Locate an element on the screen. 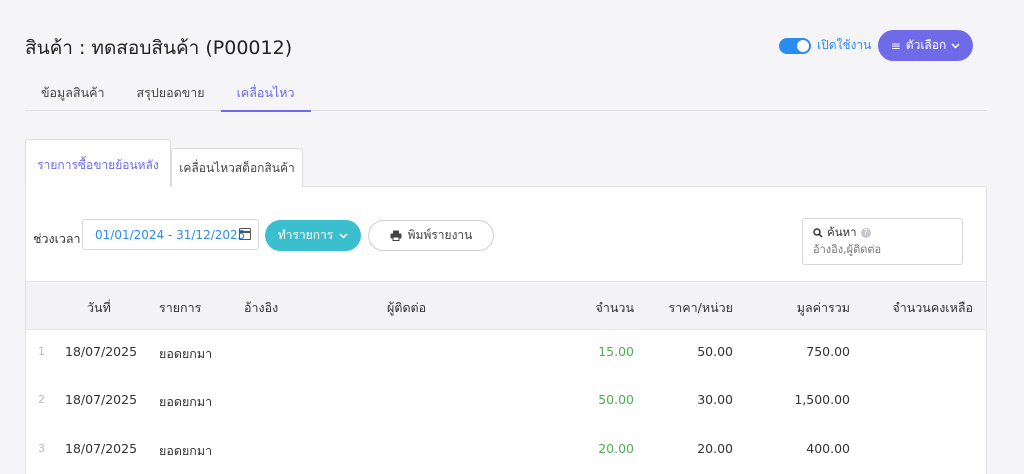 The width and height of the screenshot is (1024, 474). options-button: ≡ ตัวเลือก is located at coordinates (925, 45).